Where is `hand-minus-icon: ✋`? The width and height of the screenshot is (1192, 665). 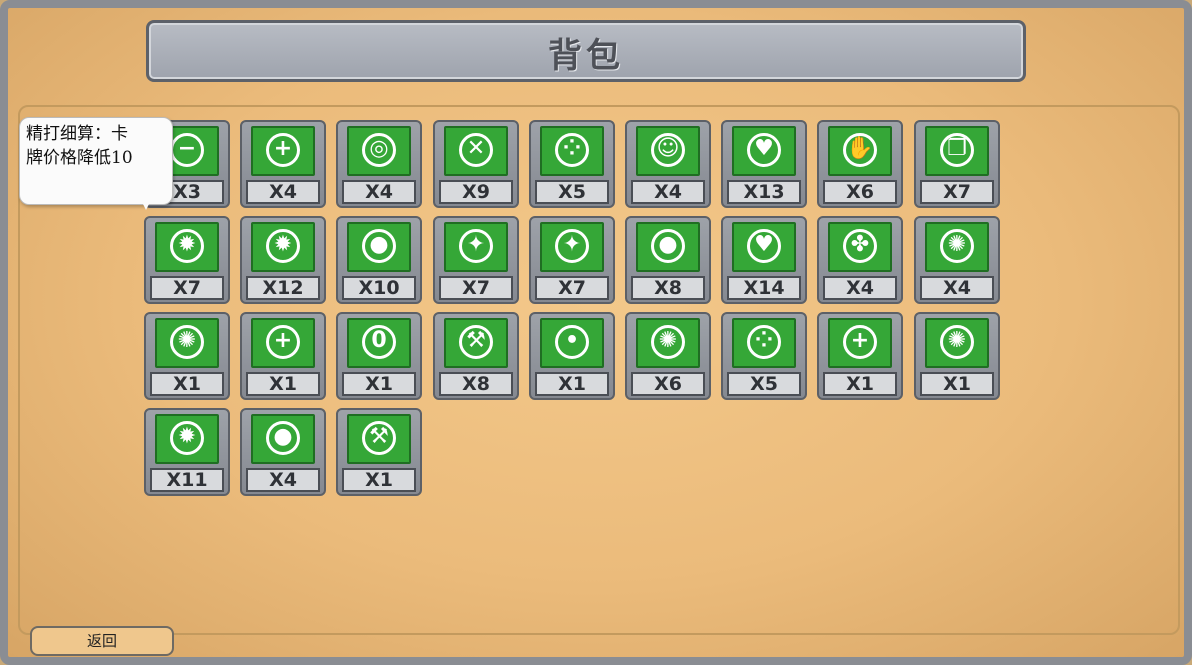
hand-minus-icon: ✋ is located at coordinates (860, 151).